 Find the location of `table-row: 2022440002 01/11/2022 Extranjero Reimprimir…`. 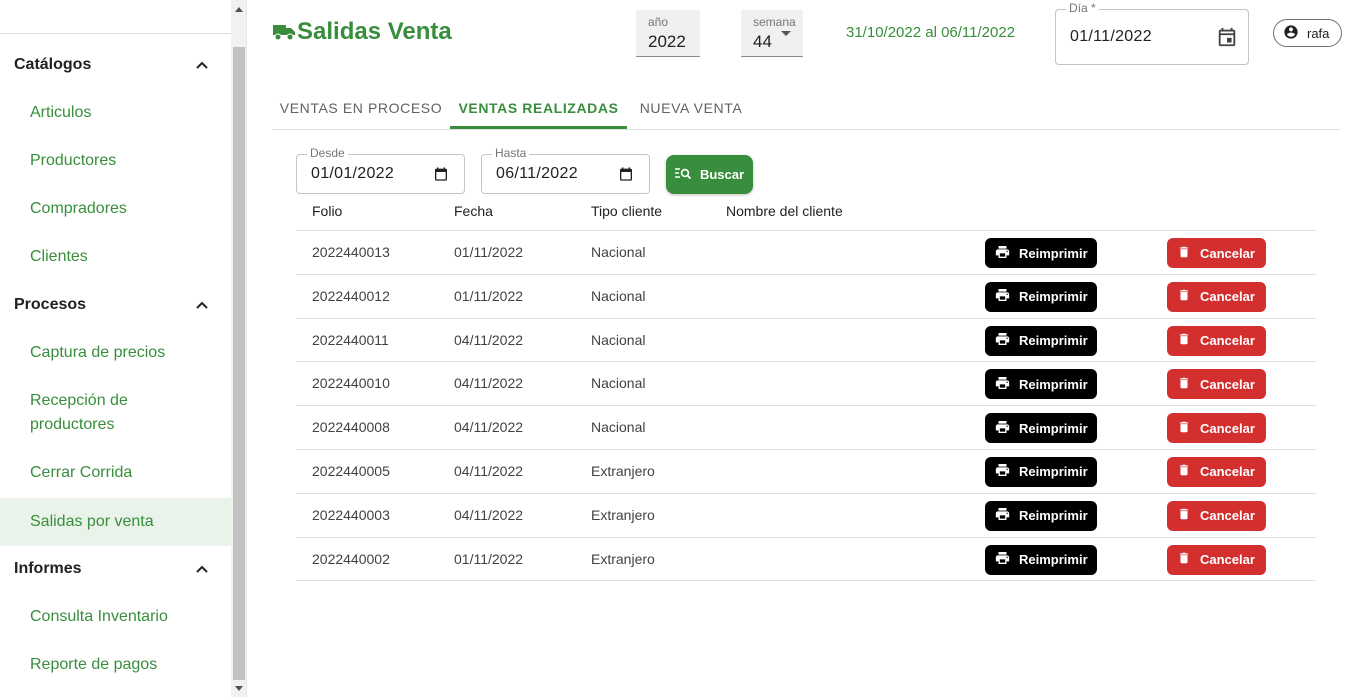

table-row: 2022440002 01/11/2022 Extranjero Reimprimir… is located at coordinates (806, 560).